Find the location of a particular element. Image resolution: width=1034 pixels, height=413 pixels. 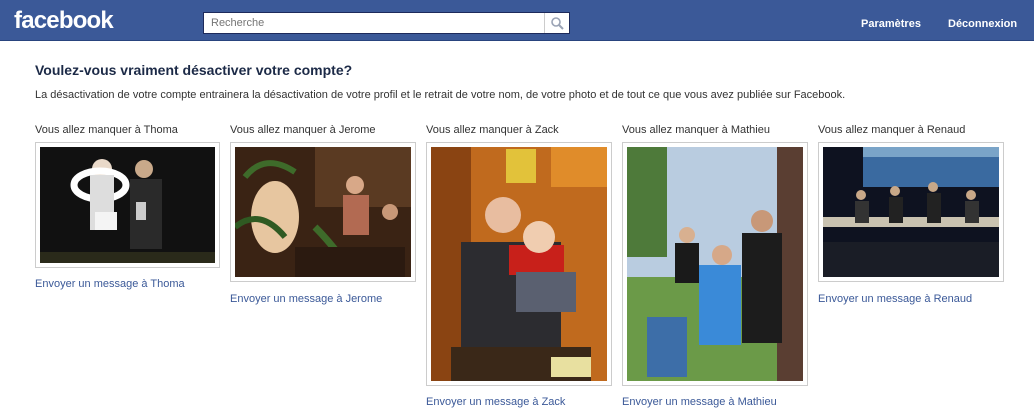

search-box is located at coordinates (386, 23).